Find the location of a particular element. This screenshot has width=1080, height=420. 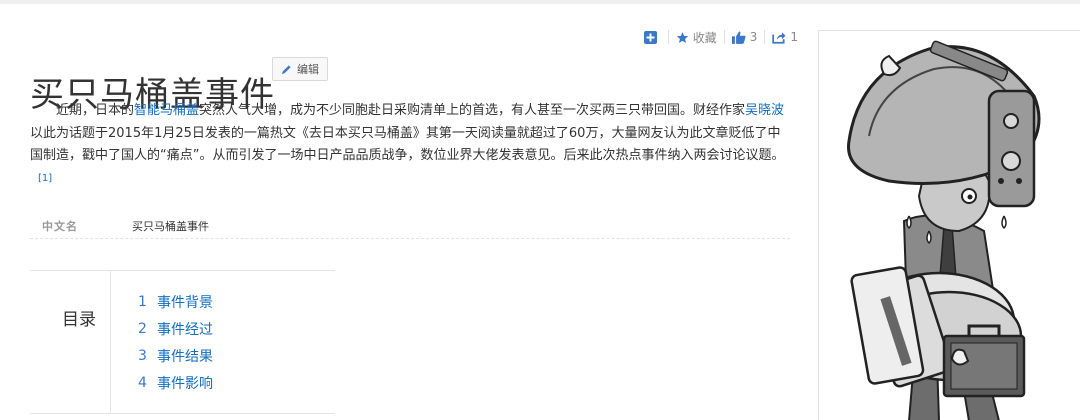

catalog-item: 2 事件经过 is located at coordinates (175, 328).